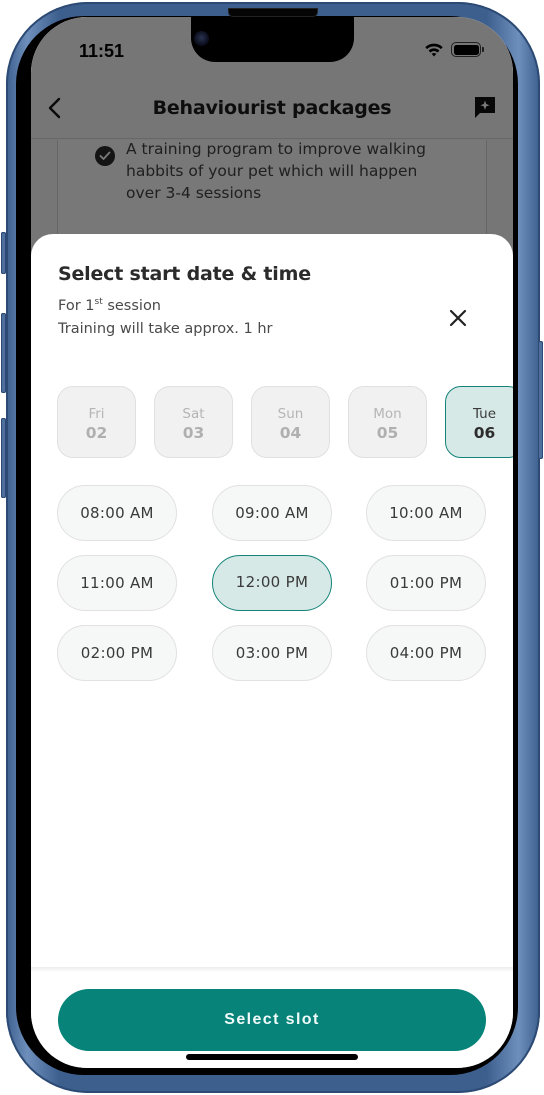  I want to click on date-chip-selected: Tue 06, so click(479, 422).